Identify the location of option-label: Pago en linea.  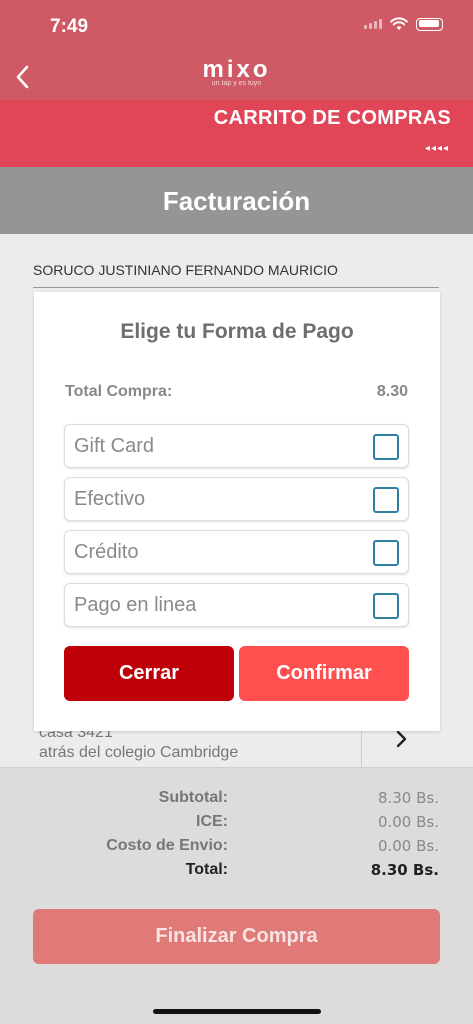
(135, 605).